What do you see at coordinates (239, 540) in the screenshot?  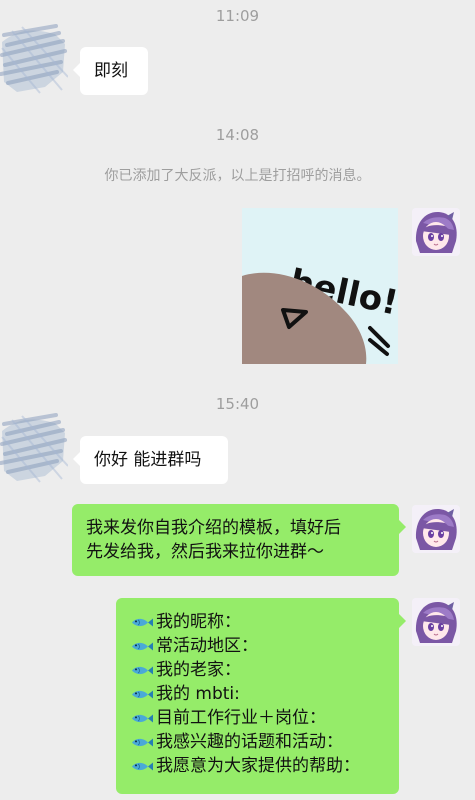 I see `outgoing-message: 我来发你自我介绍的模板，填好后 先发给我，然后我来拉你进群～` at bounding box center [239, 540].